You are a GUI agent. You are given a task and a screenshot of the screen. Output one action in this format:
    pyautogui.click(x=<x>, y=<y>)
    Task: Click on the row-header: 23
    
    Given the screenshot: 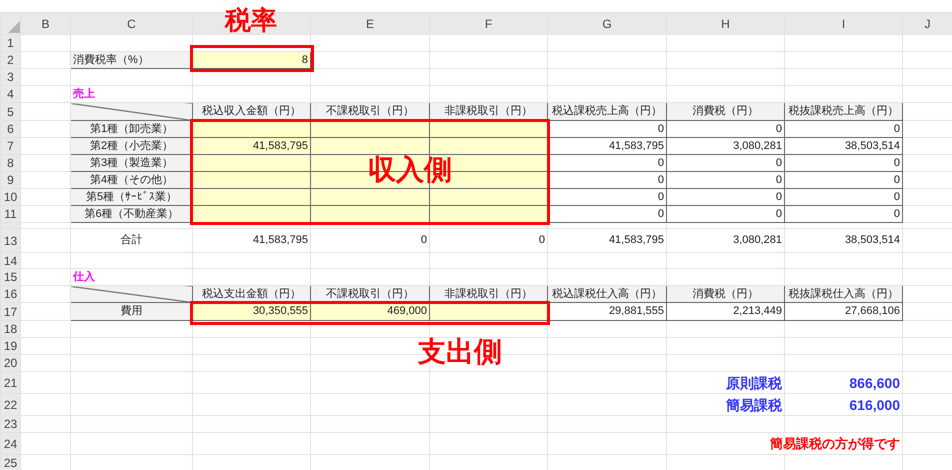 What is the action you would take?
    pyautogui.click(x=10, y=424)
    